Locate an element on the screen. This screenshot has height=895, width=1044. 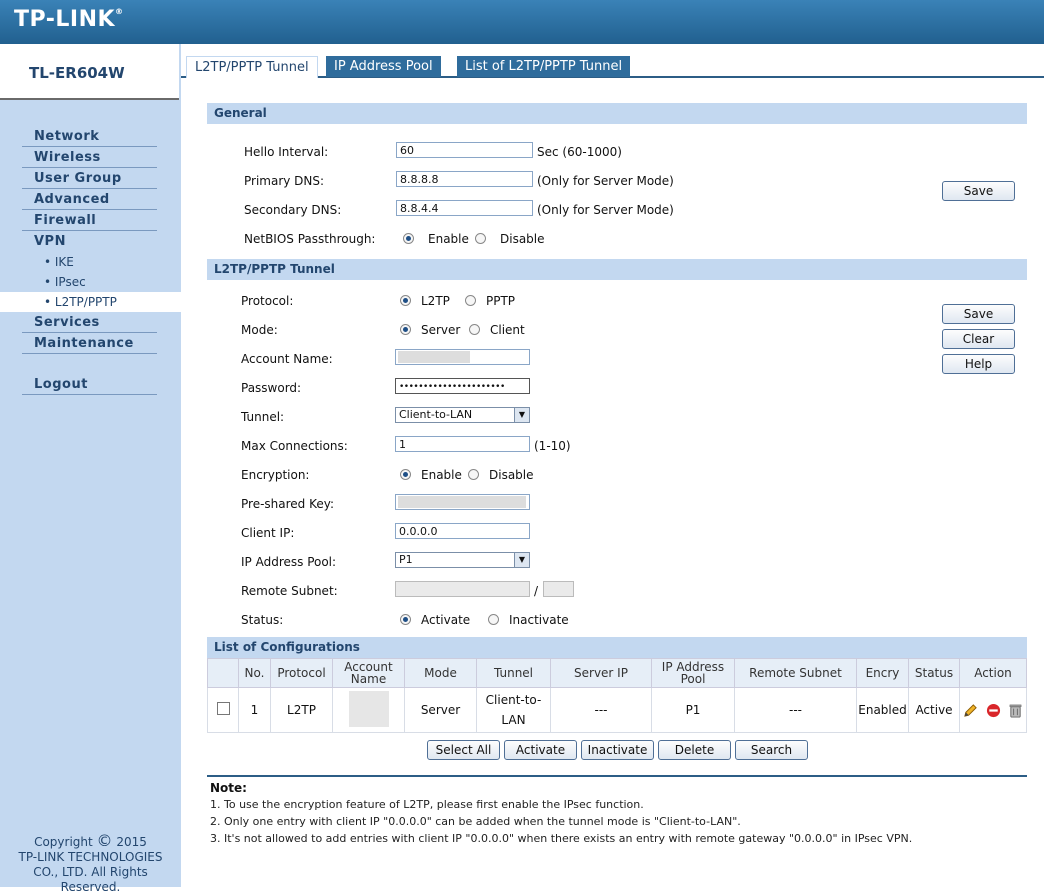
col-server-ip: Server IP is located at coordinates (601, 673).